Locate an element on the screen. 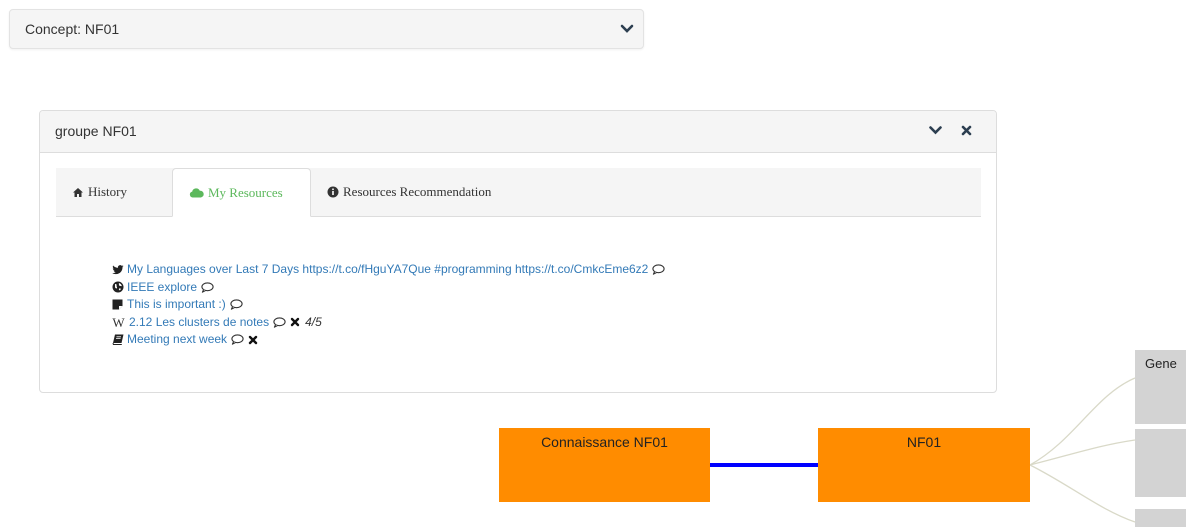 This screenshot has width=1186, height=527. graph-side-node-label: Gene is located at coordinates (1161, 363).